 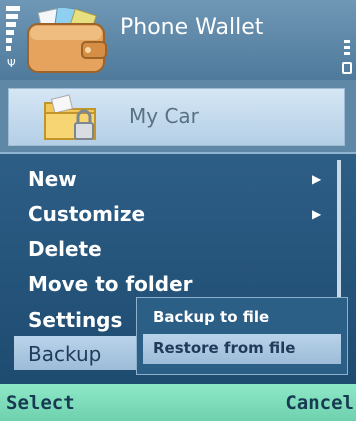 What do you see at coordinates (319, 403) in the screenshot?
I see `cancel-softkey: Cancel` at bounding box center [319, 403].